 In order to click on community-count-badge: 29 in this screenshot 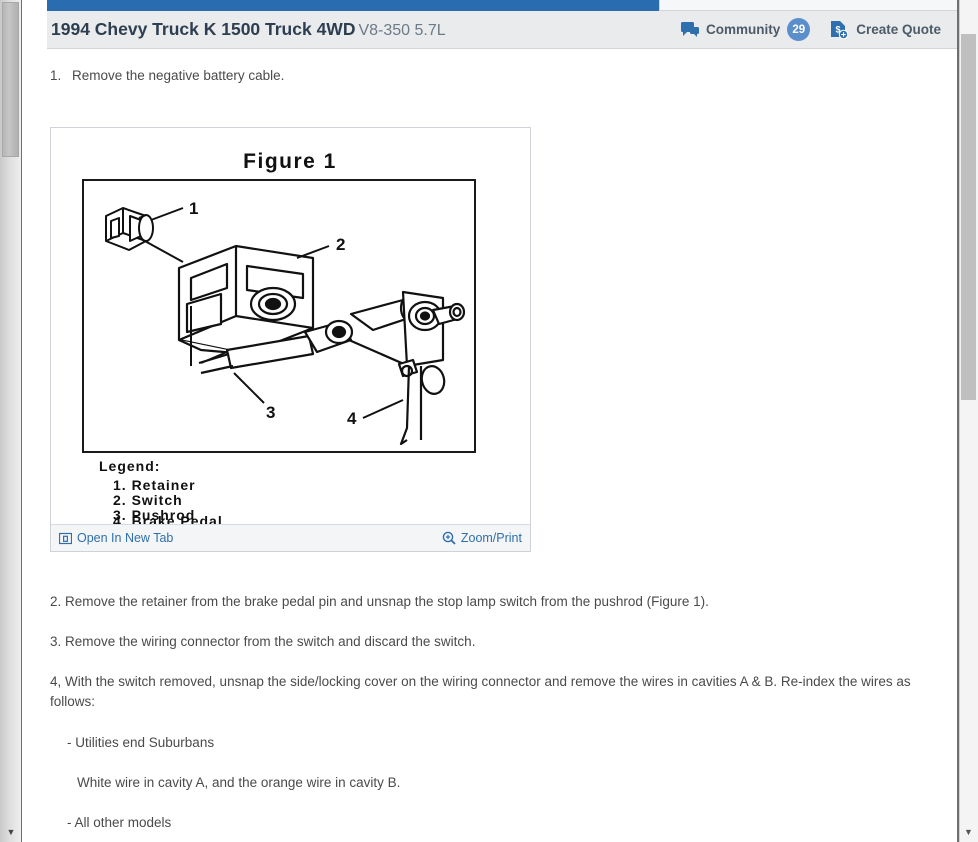, I will do `click(799, 29)`.